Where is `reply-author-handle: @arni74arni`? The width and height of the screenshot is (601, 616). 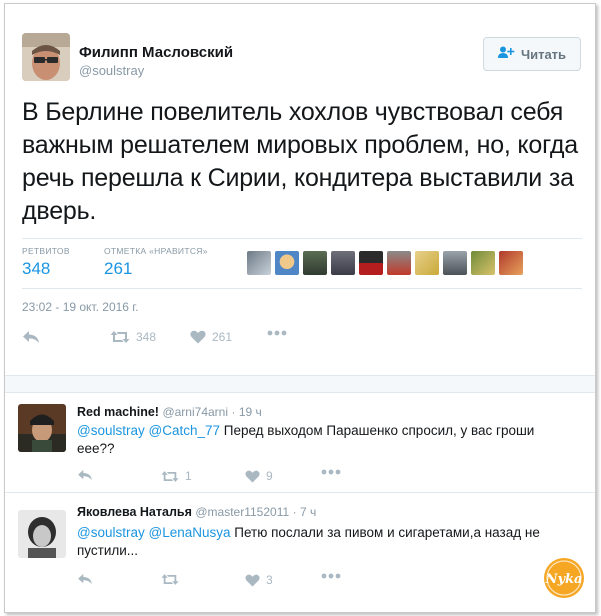 reply-author-handle: @arni74arni is located at coordinates (195, 412).